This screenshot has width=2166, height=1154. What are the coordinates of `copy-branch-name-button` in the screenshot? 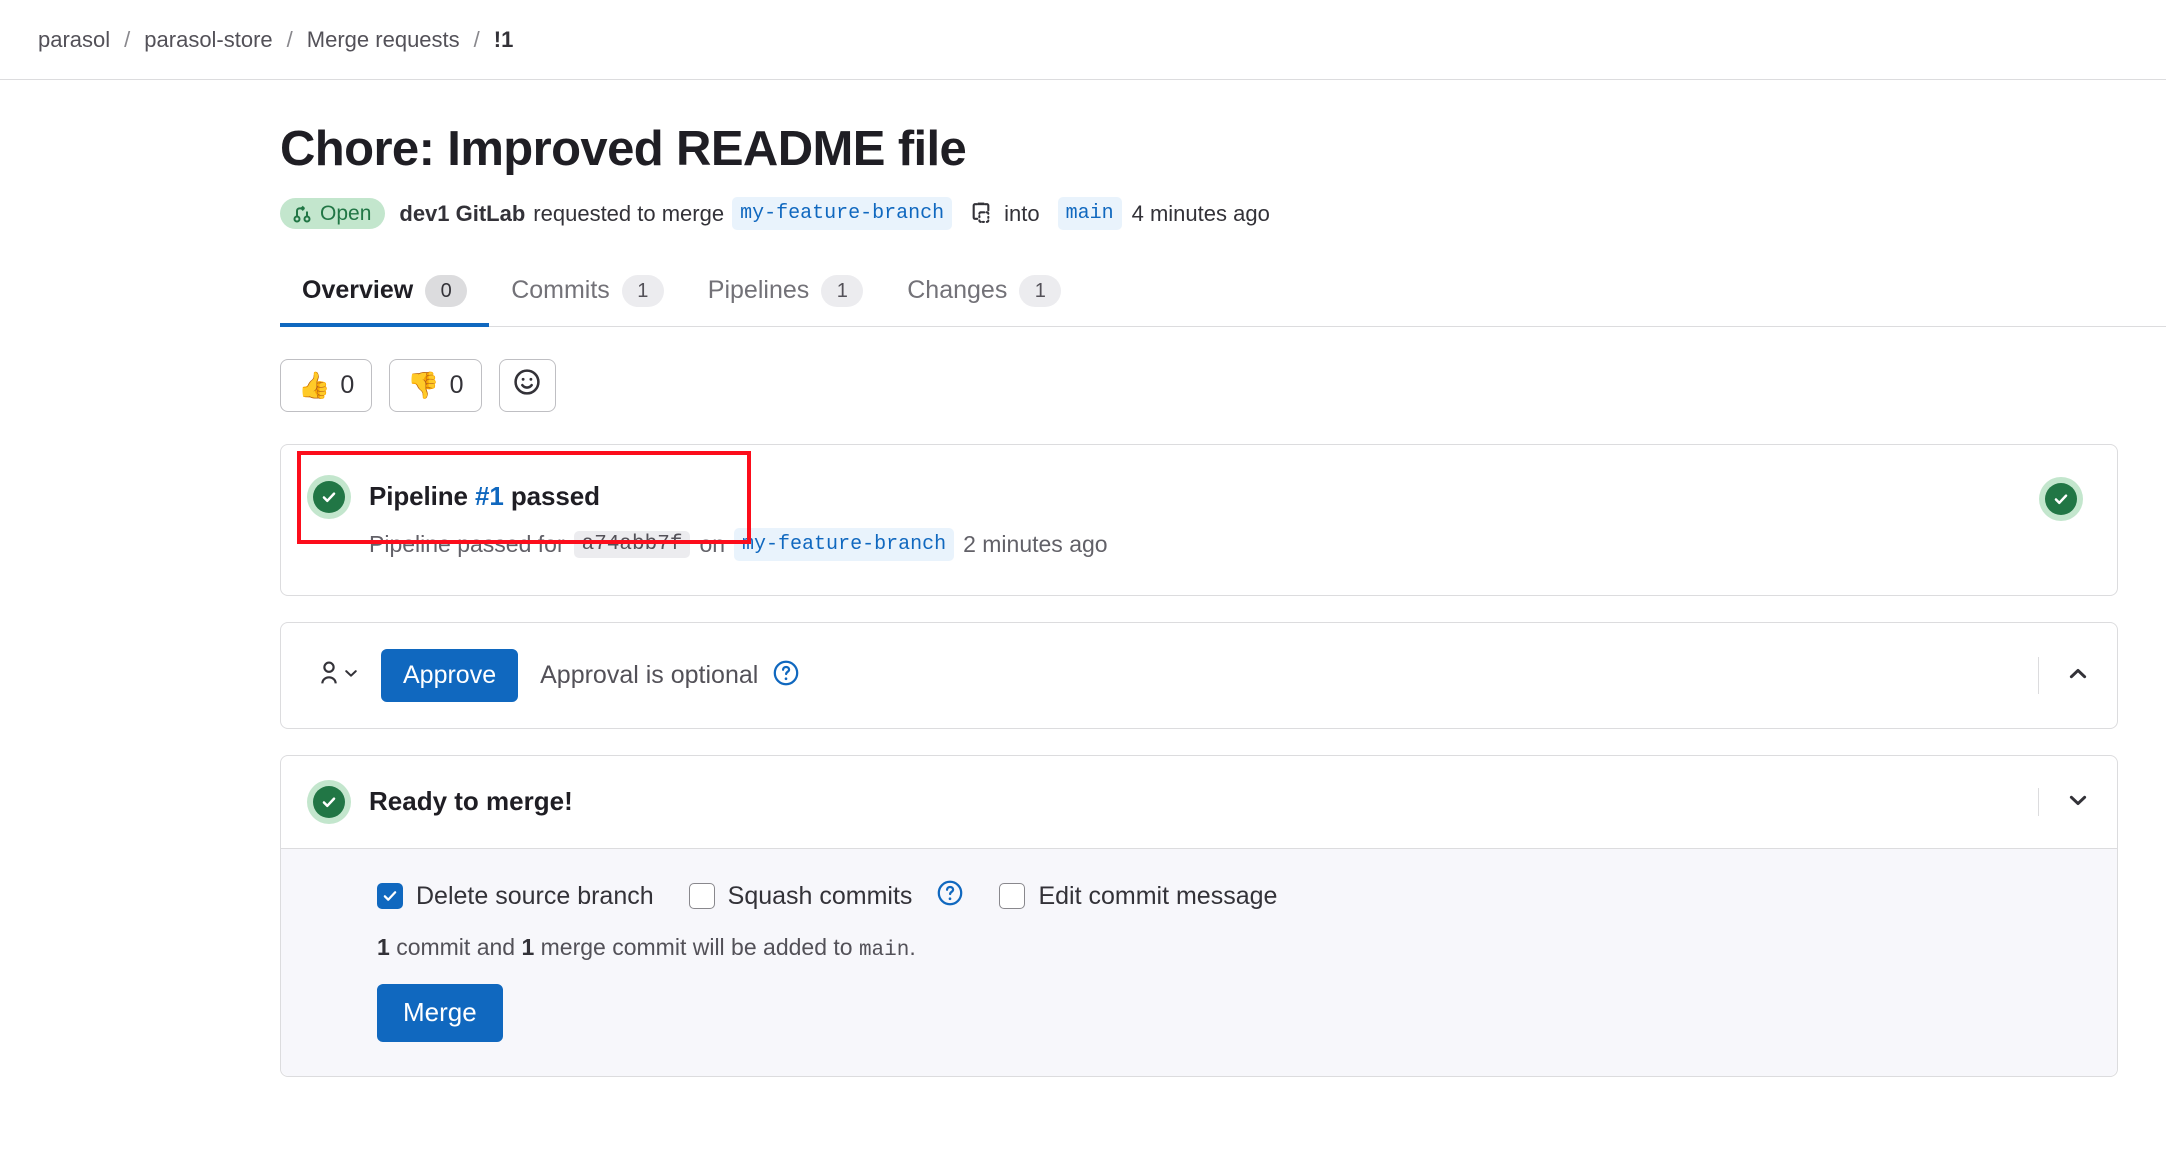 It's located at (981, 214).